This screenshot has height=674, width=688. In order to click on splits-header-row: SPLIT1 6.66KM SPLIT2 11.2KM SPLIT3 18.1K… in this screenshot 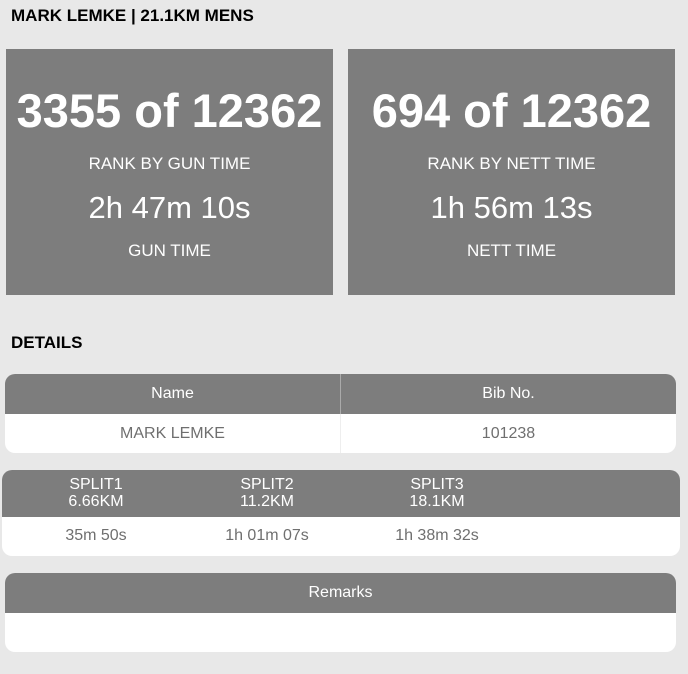, I will do `click(341, 493)`.